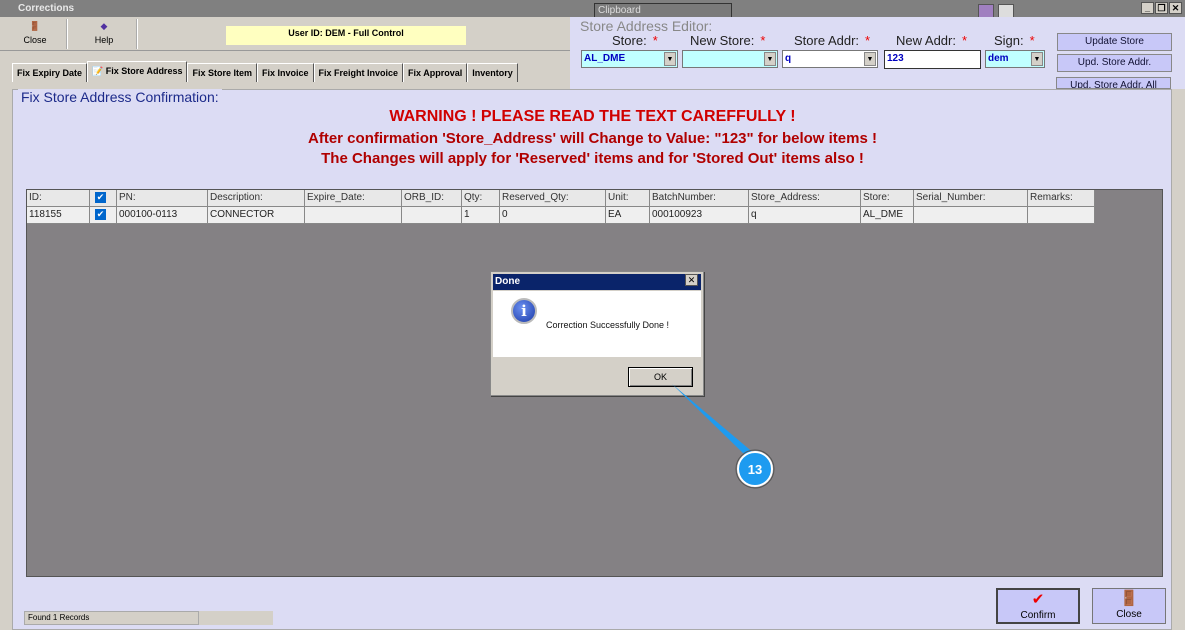 The height and width of the screenshot is (630, 1185). I want to click on tab-fix-approval: Fix Approval, so click(435, 72).